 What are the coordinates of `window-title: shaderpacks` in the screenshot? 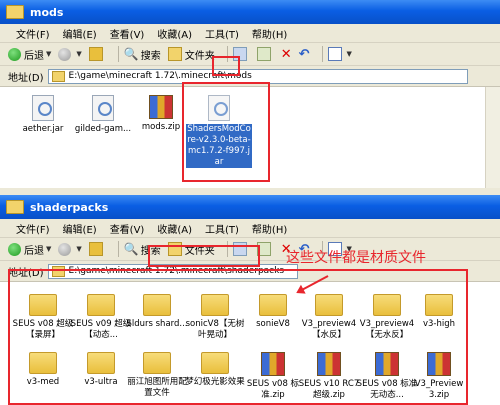 It's located at (69, 207).